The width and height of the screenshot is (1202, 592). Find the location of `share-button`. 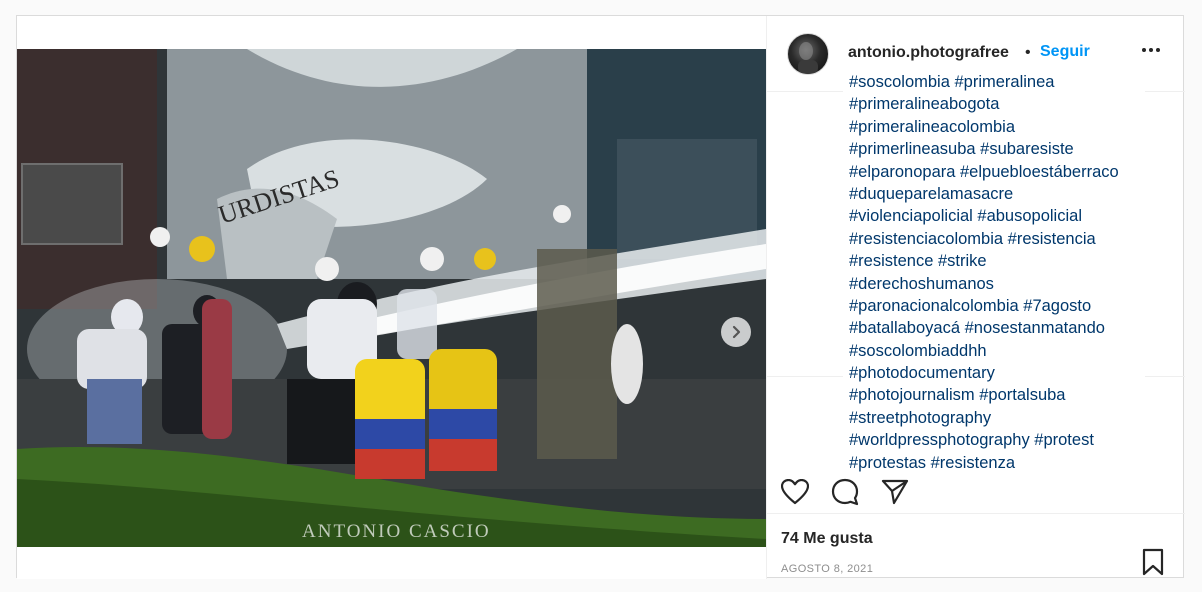

share-button is located at coordinates (895, 492).